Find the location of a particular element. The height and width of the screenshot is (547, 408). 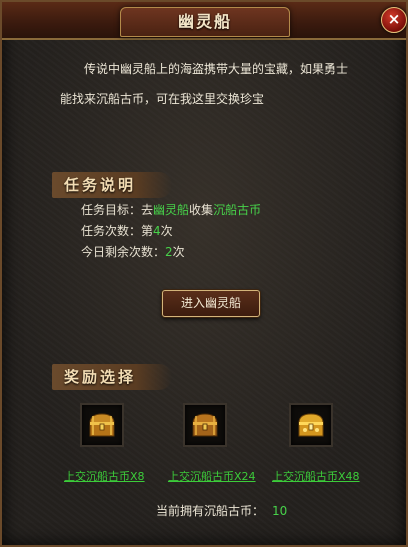

enter-ghost-ship-button: 进入幽灵船 is located at coordinates (211, 303).